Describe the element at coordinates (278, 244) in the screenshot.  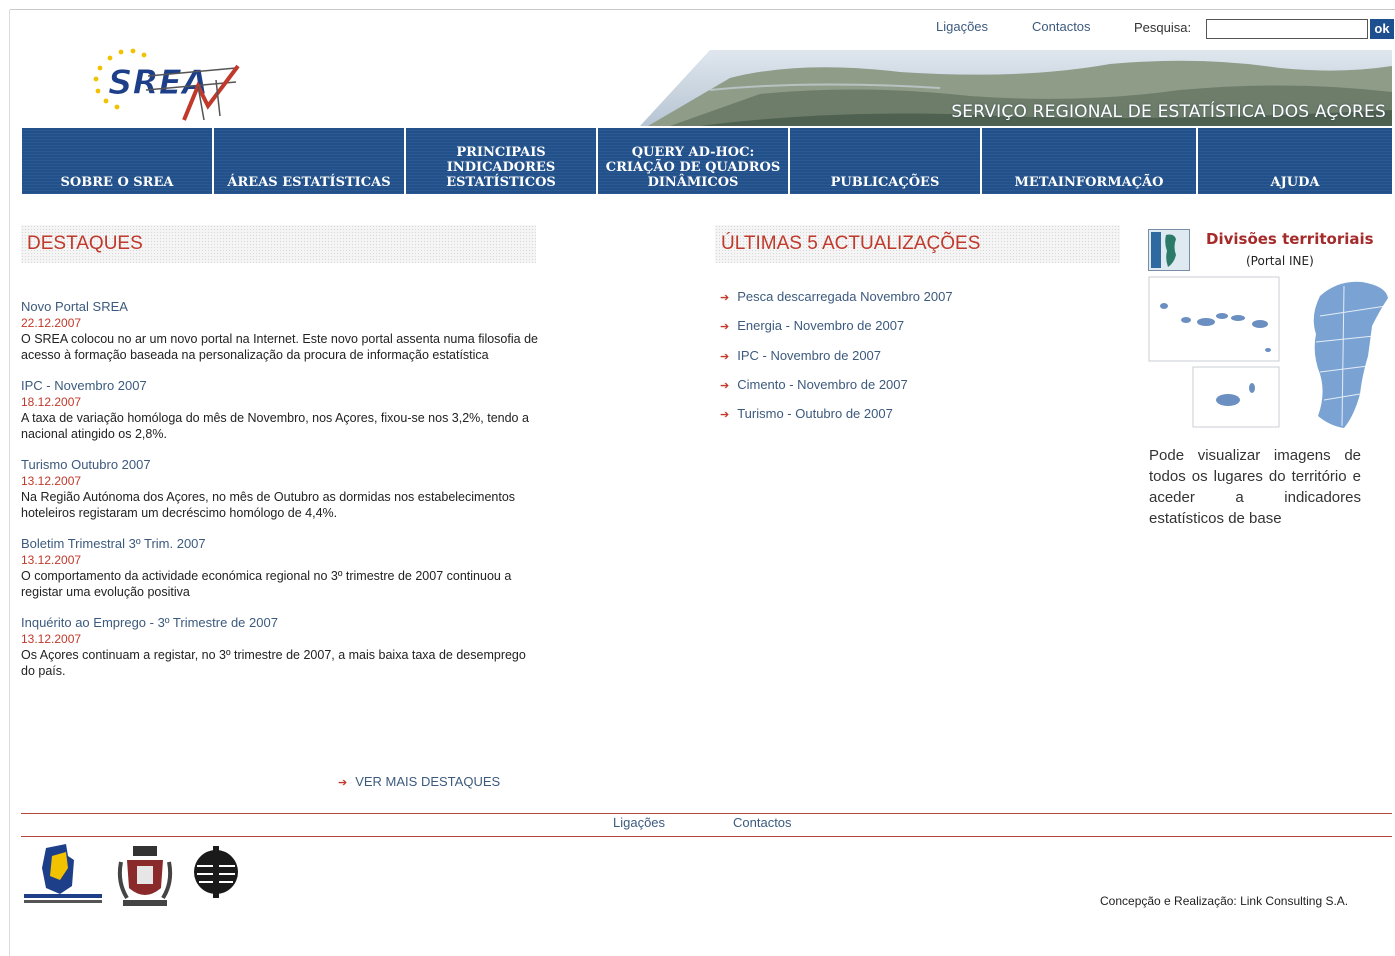
I see `destaques-heading: DESTAQUES` at that location.